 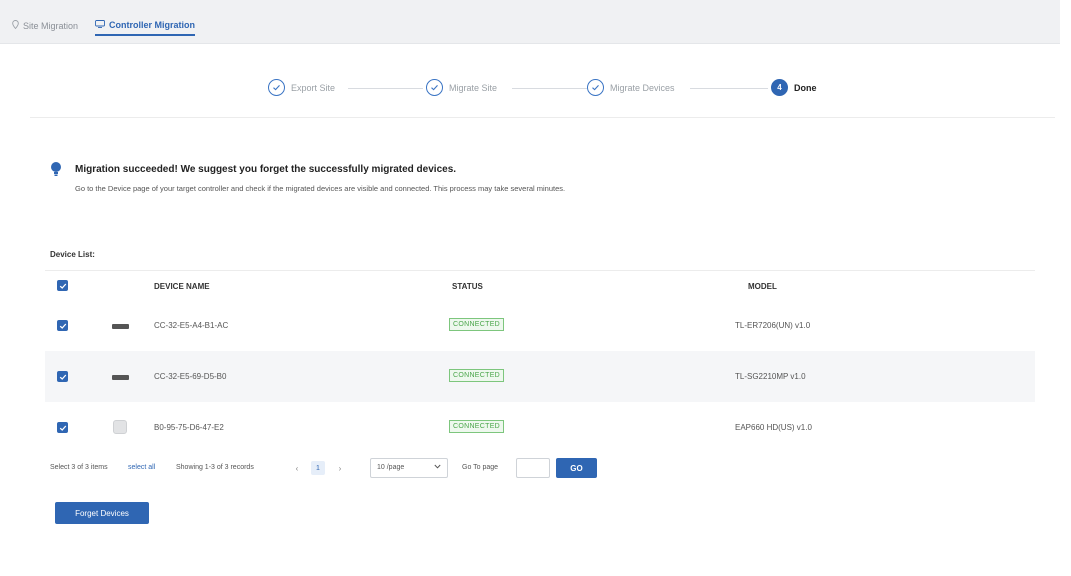 What do you see at coordinates (533, 468) in the screenshot?
I see `goto-page-input` at bounding box center [533, 468].